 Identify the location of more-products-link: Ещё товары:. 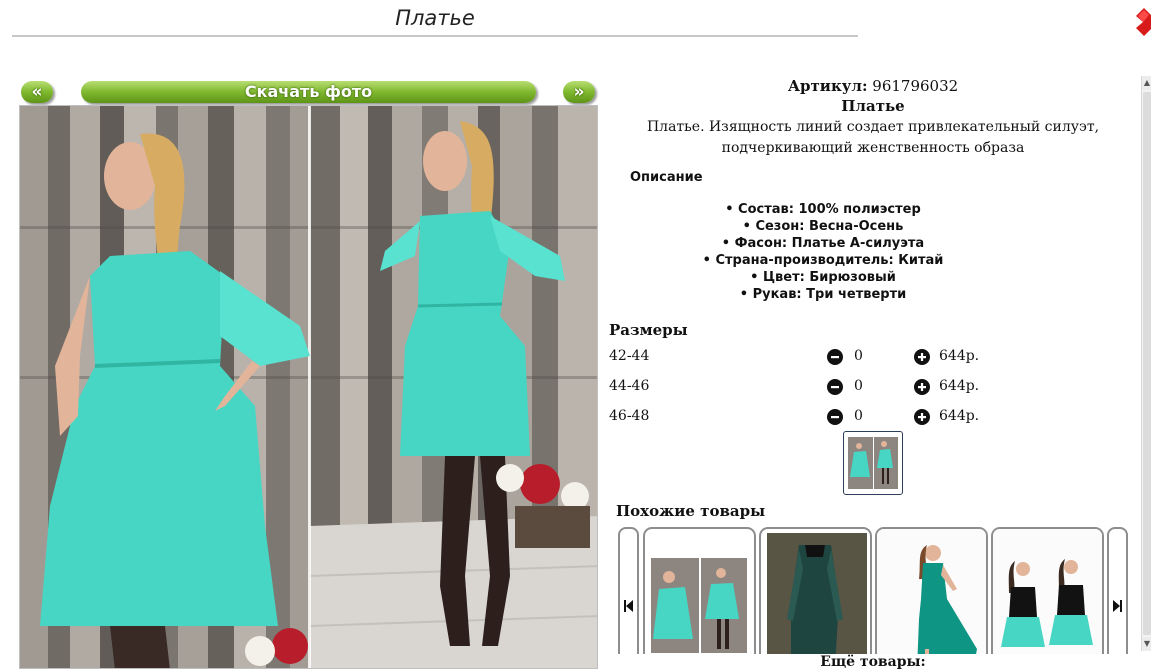
(873, 661).